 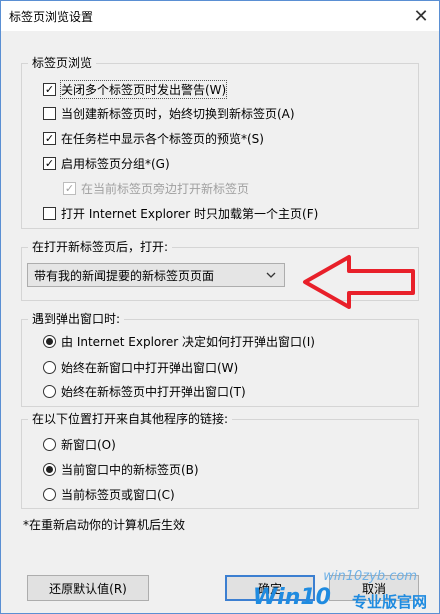 What do you see at coordinates (76, 319) in the screenshot?
I see `group-label-popups: 遇到弹出窗口时:` at bounding box center [76, 319].